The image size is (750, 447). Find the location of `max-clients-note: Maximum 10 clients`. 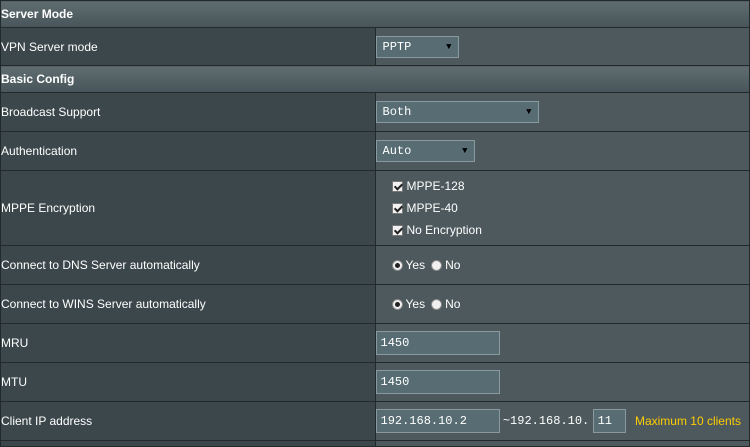

max-clients-note: Maximum 10 clients is located at coordinates (687, 421).